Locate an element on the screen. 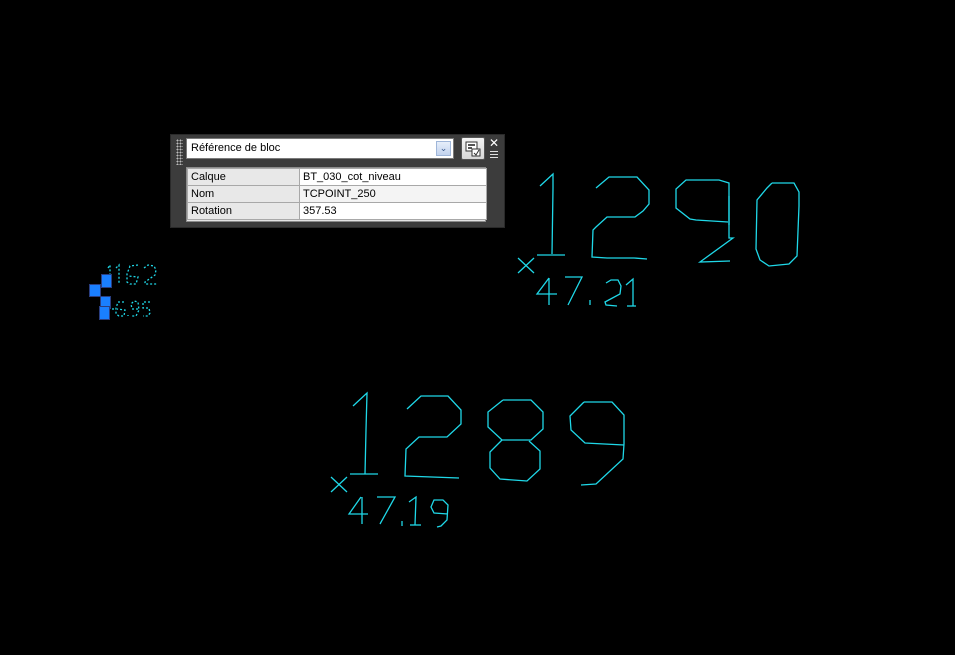 Image resolution: width=955 pixels, height=655 pixels. close-icon: ✕ is located at coordinates (494, 143).